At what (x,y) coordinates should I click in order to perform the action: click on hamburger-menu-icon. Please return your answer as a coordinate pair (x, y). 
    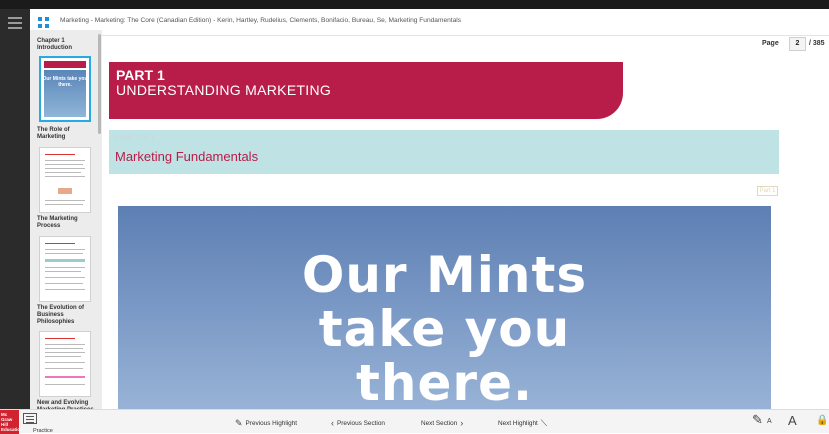
    Looking at the image, I should click on (15, 23).